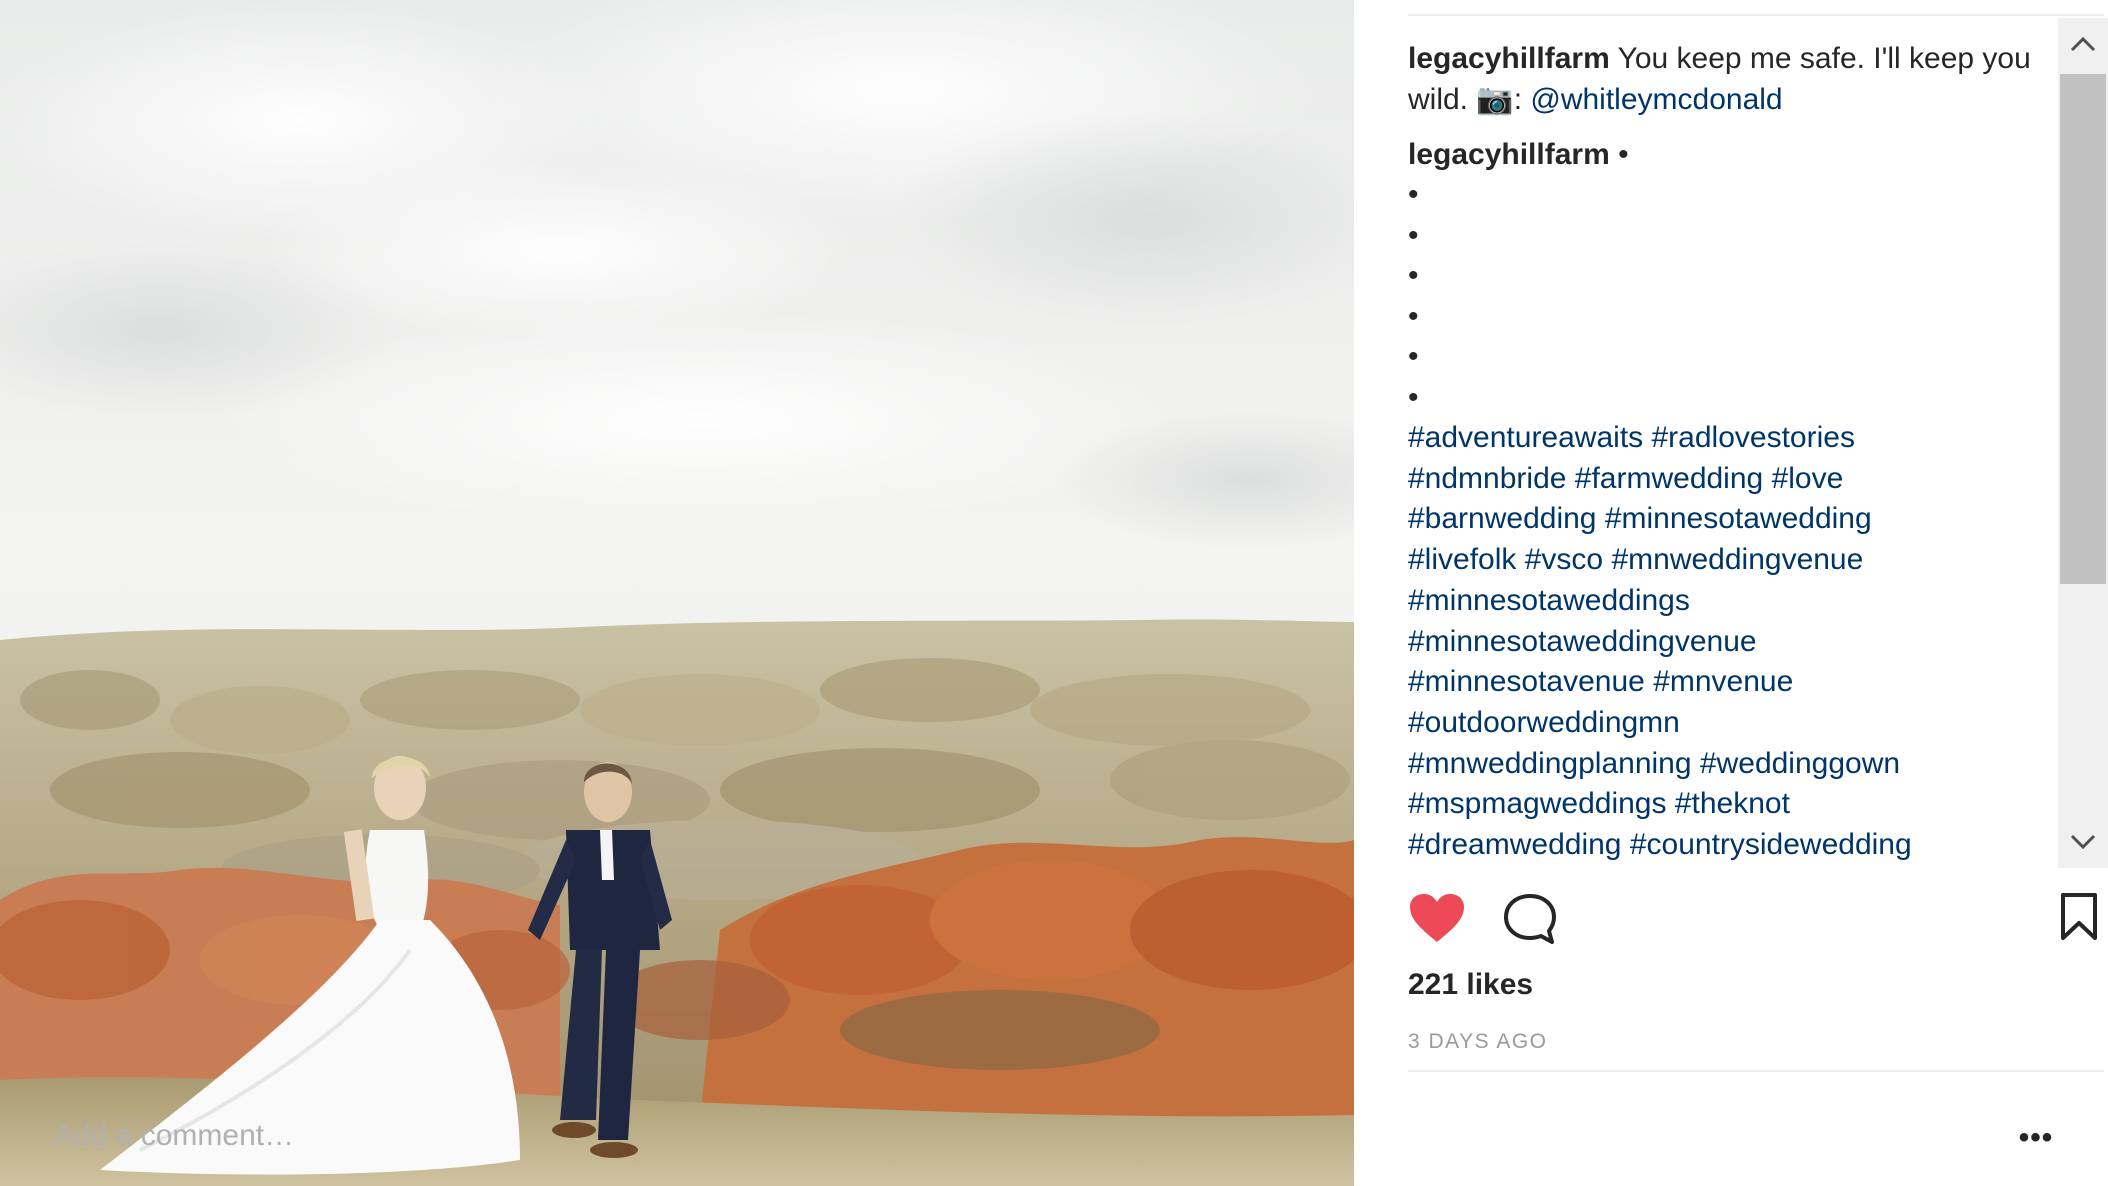  What do you see at coordinates (1756, 1071) in the screenshot?
I see `comment-divider` at bounding box center [1756, 1071].